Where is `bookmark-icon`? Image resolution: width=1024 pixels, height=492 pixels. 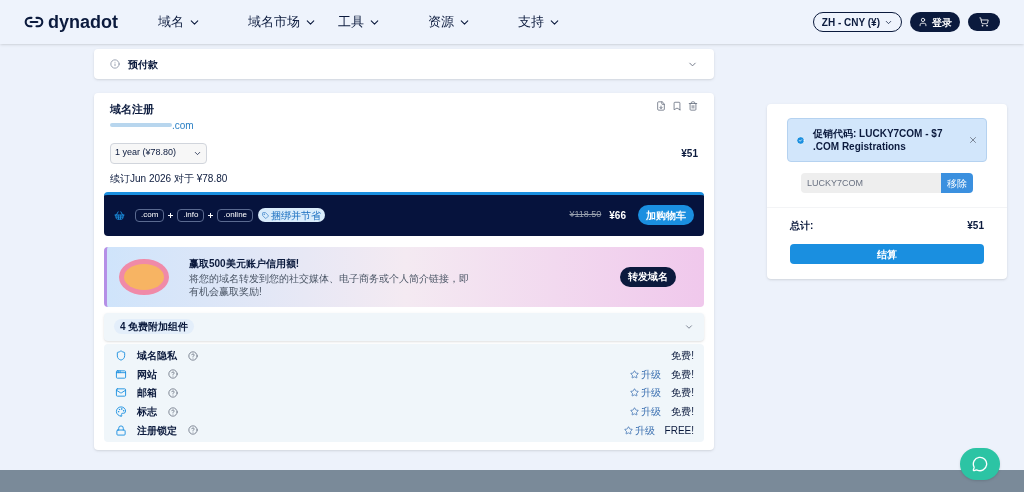
bookmark-icon is located at coordinates (677, 106).